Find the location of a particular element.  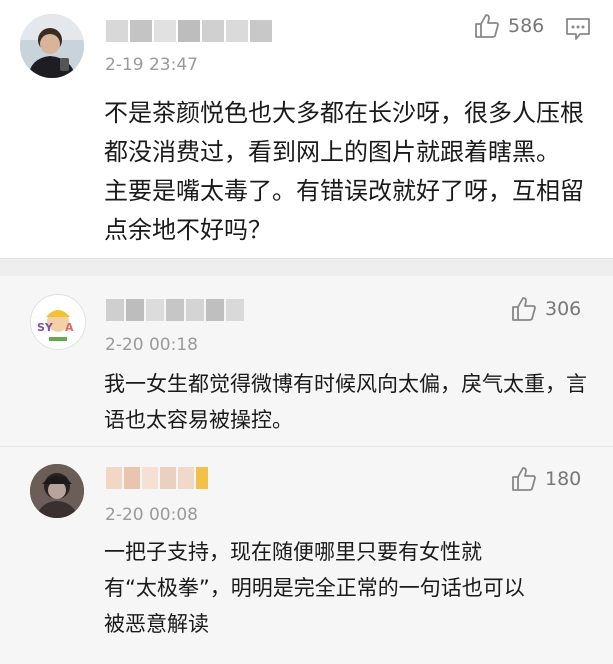

comment-time: 2-19 23:47 is located at coordinates (151, 65).